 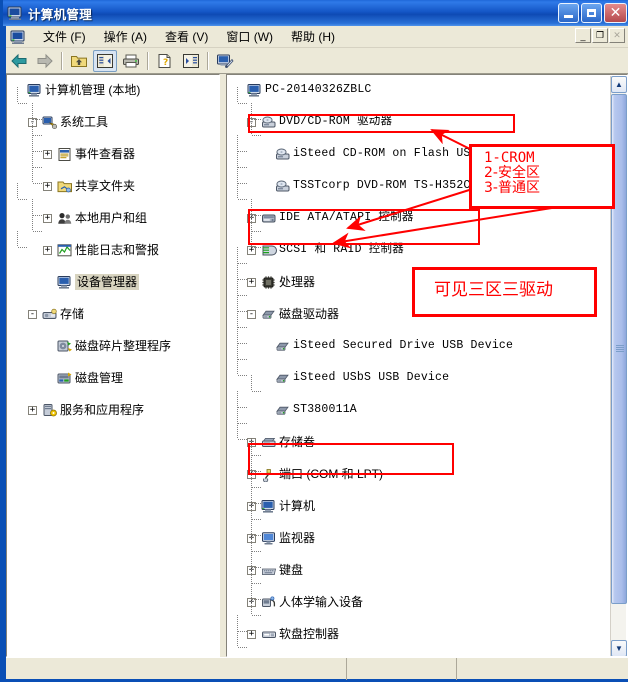 What do you see at coordinates (225, 61) in the screenshot?
I see `scan-hardware-button` at bounding box center [225, 61].